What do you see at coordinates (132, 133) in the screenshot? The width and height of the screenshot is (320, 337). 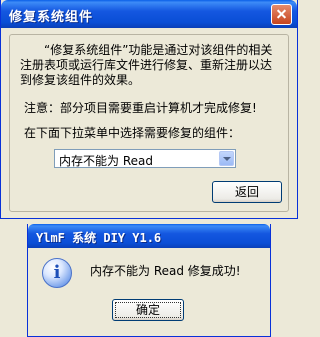 I see `select-instruction: 在下面下拉菜单中选择需要修复的组件：` at bounding box center [132, 133].